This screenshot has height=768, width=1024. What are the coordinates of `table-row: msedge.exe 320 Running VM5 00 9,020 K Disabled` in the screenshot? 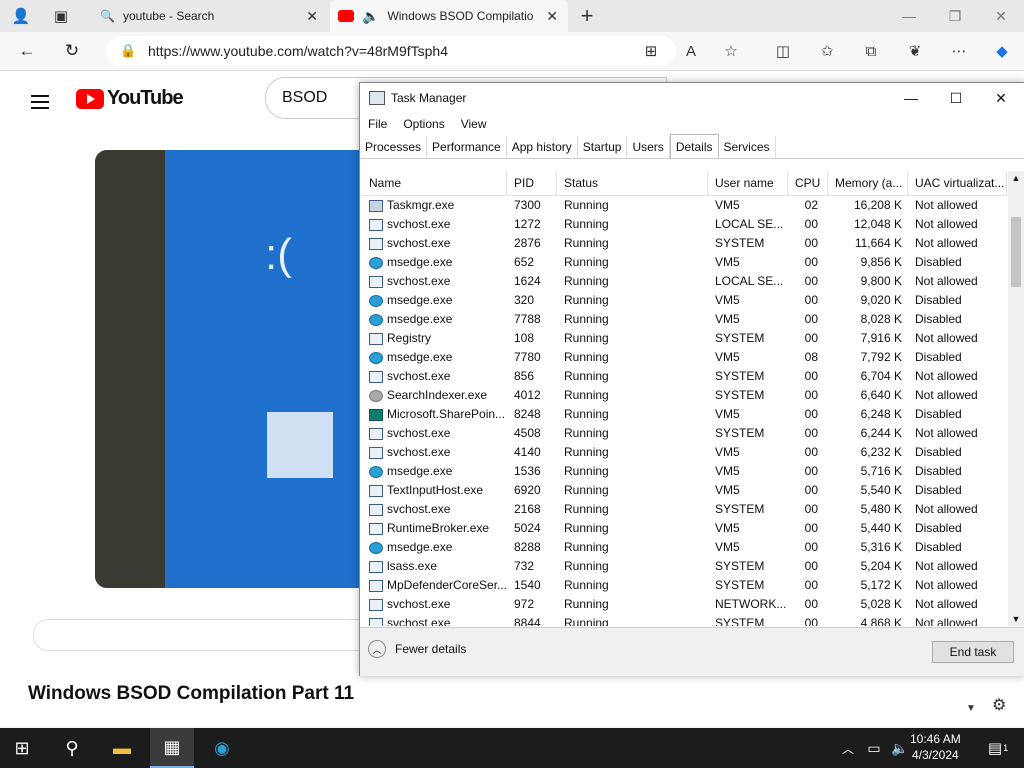 It's located at (684, 300).